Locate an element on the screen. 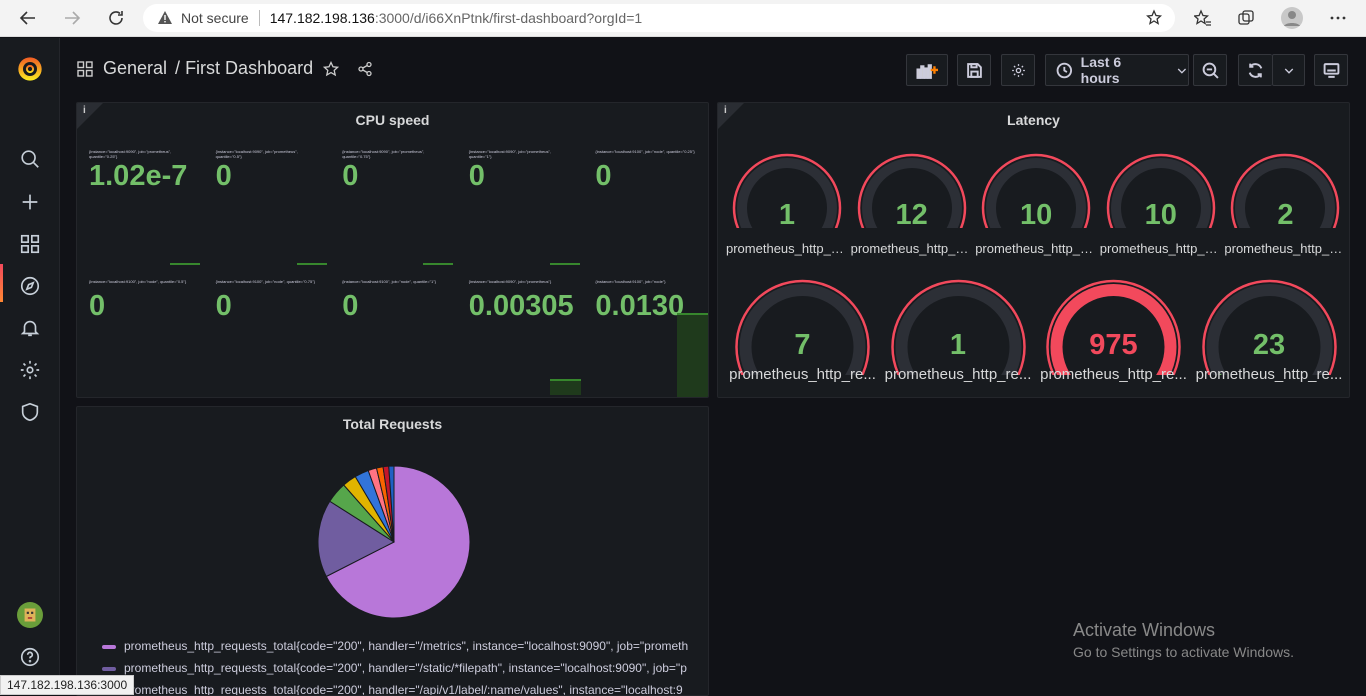 Image resolution: width=1366 pixels, height=696 pixels. stat-value: 0.0130 is located at coordinates (639, 306).